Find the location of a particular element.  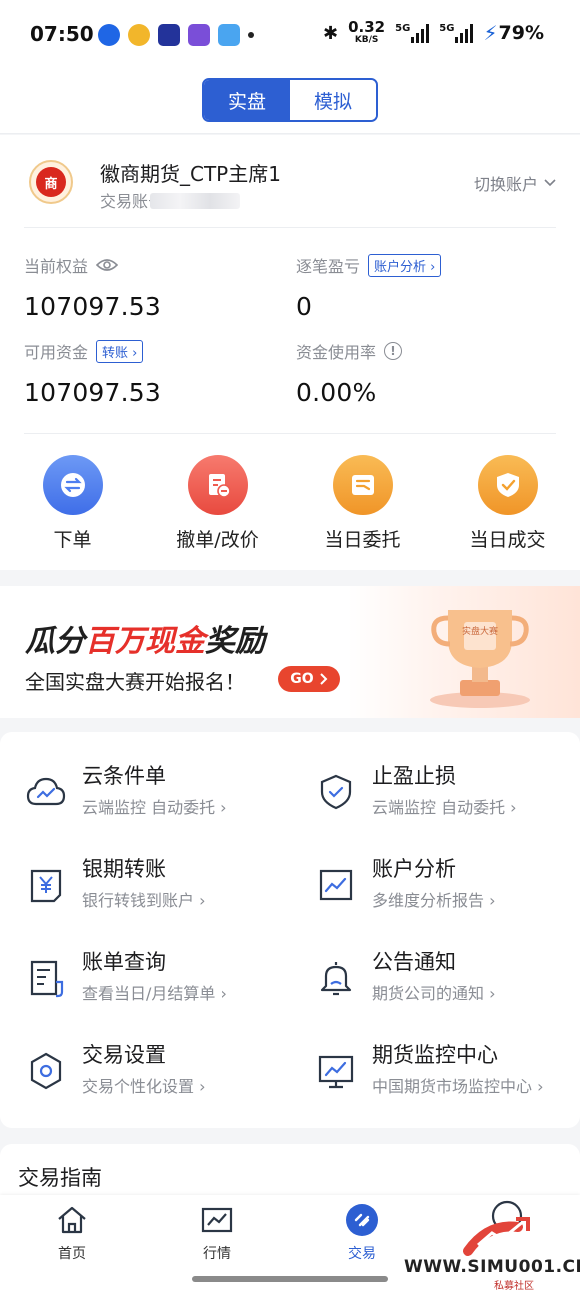

account-analysis-link: 账户分析 › is located at coordinates (405, 265).